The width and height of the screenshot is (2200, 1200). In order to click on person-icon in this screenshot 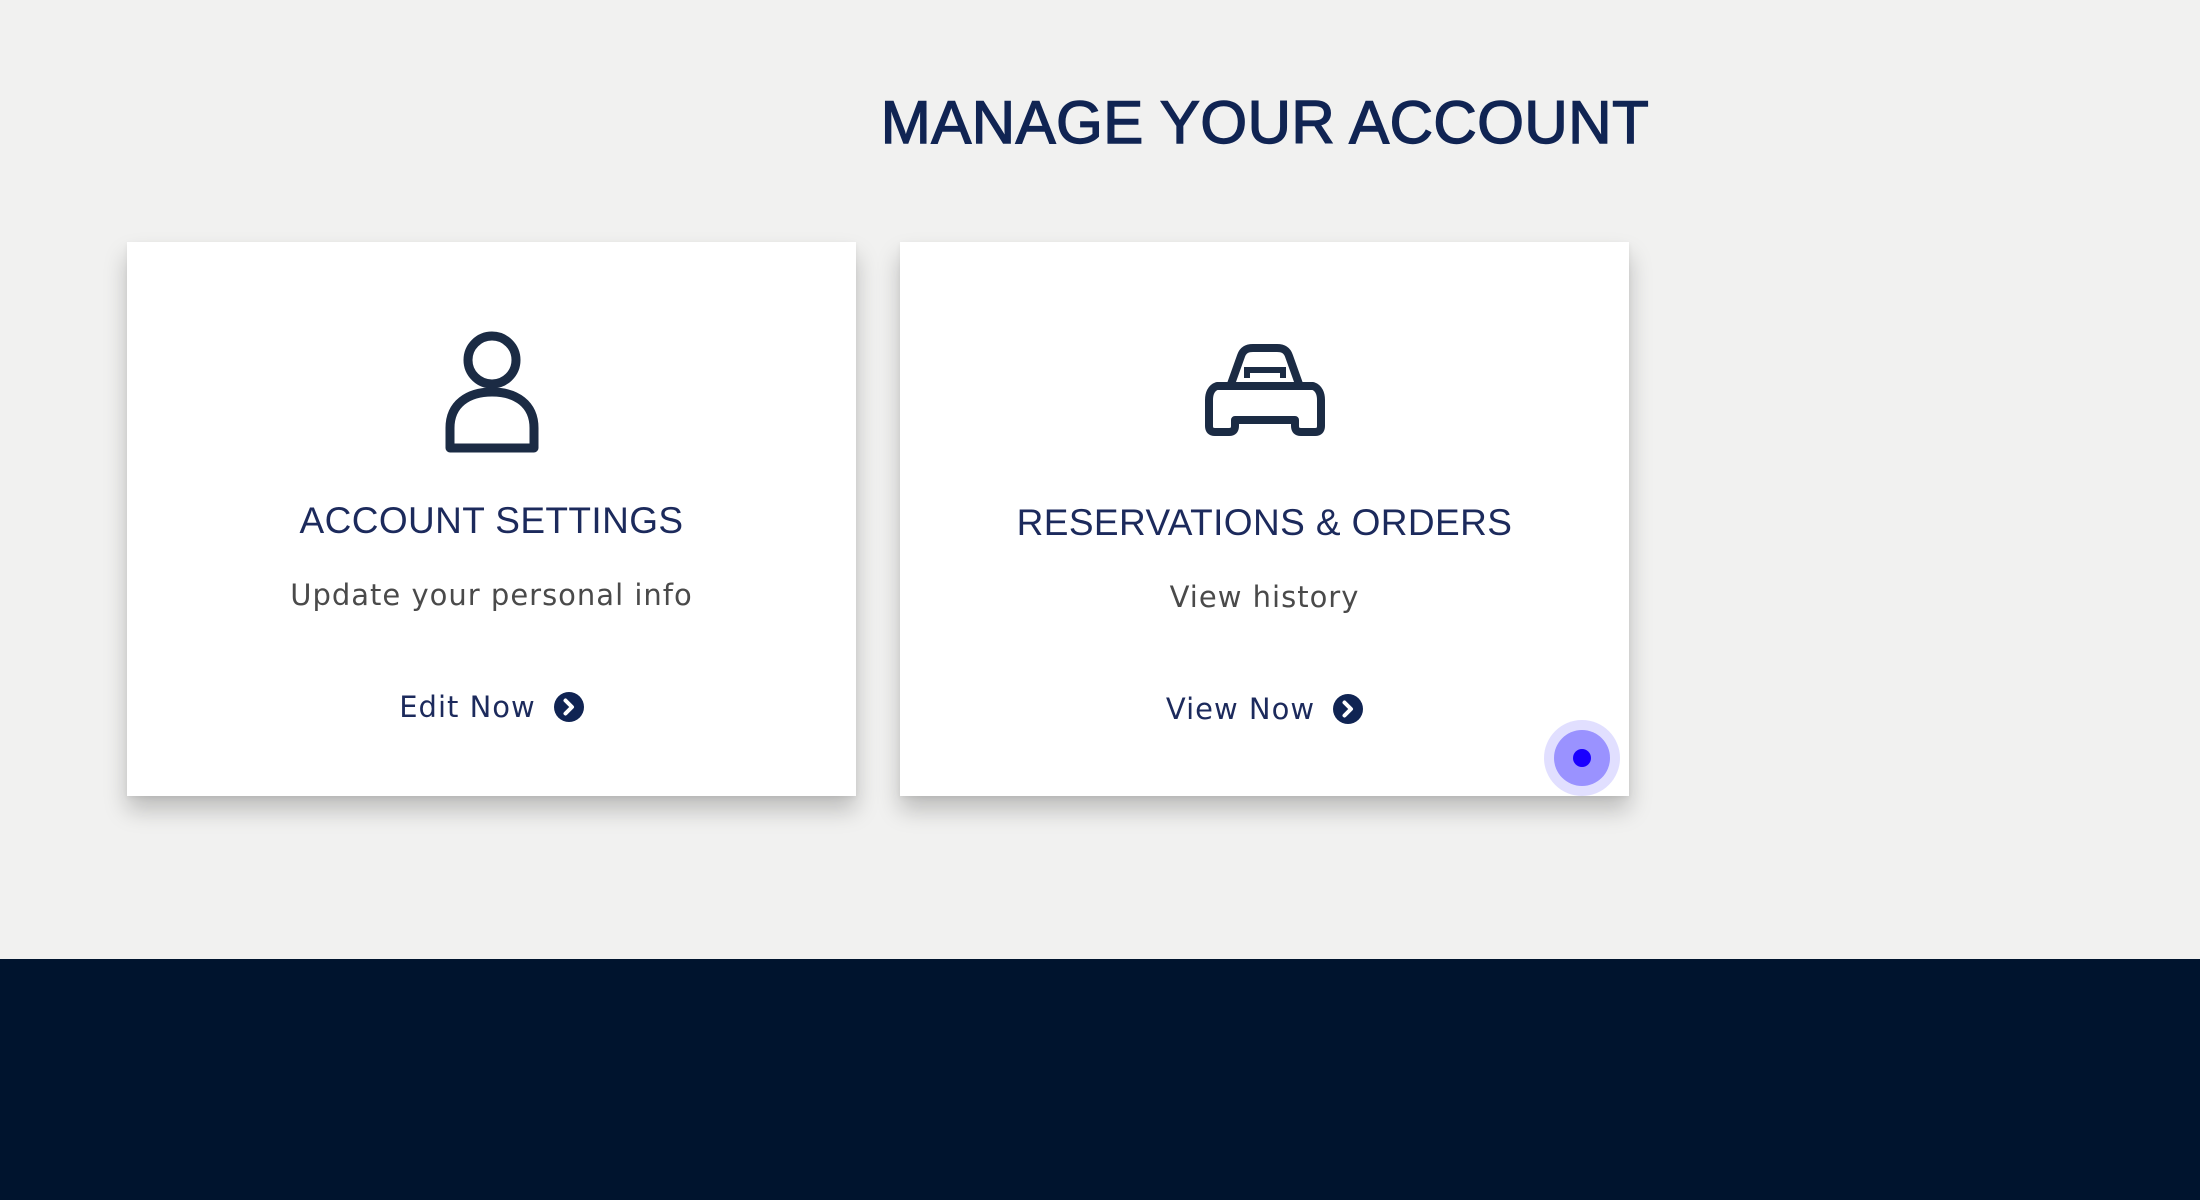, I will do `click(492, 392)`.